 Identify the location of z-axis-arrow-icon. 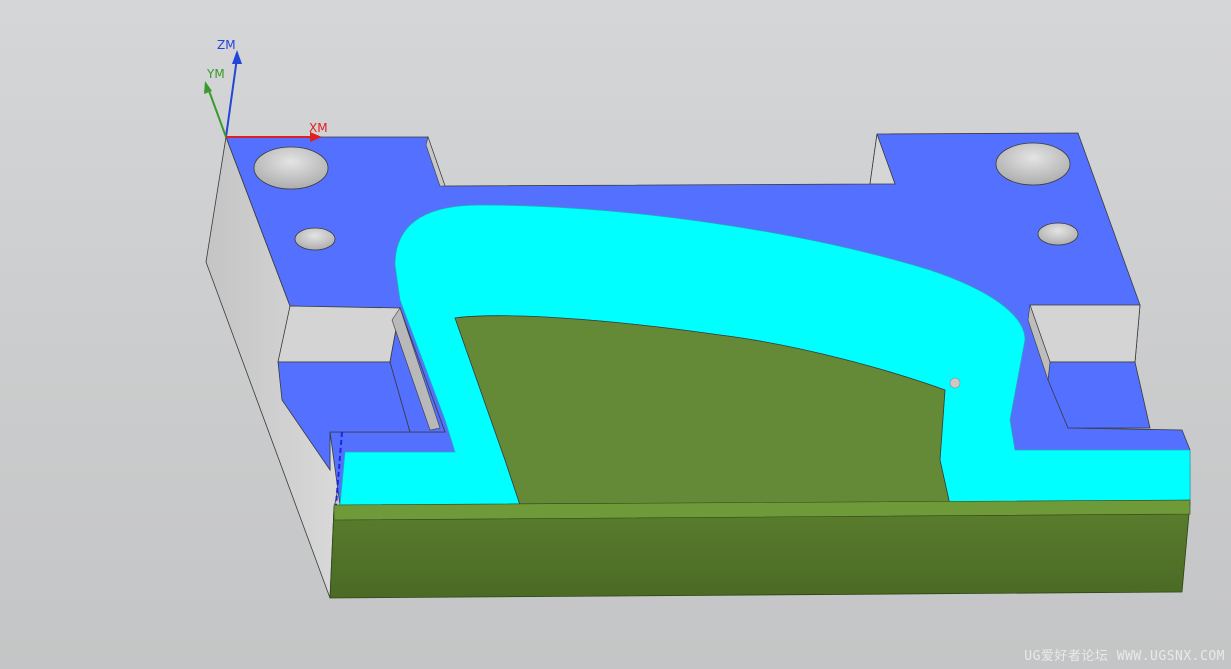
(237, 57).